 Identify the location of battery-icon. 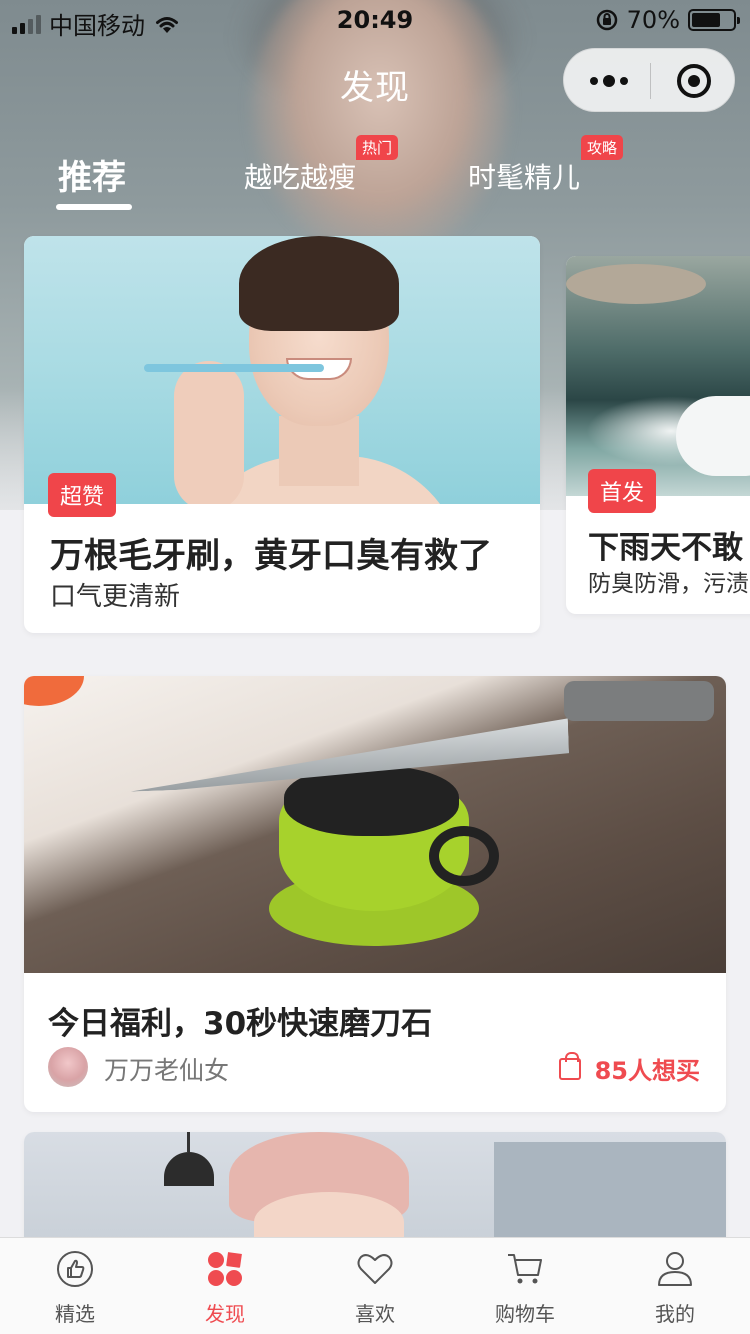
(714, 20).